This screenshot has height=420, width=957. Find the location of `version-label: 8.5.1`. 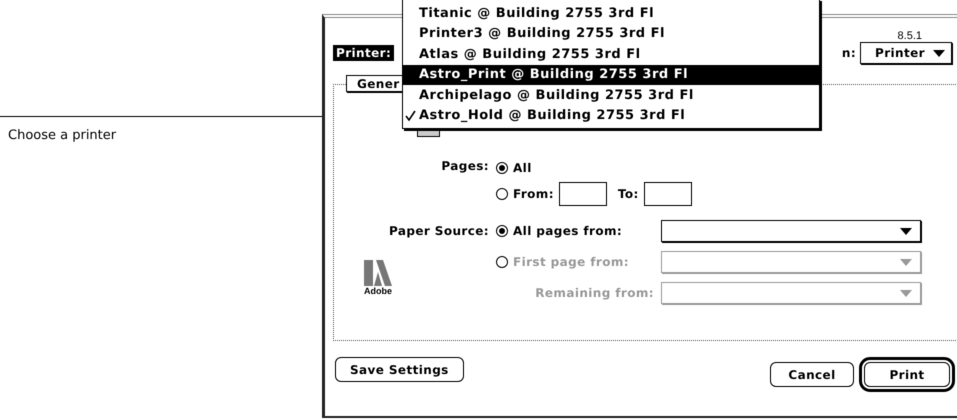

version-label: 8.5.1 is located at coordinates (910, 36).